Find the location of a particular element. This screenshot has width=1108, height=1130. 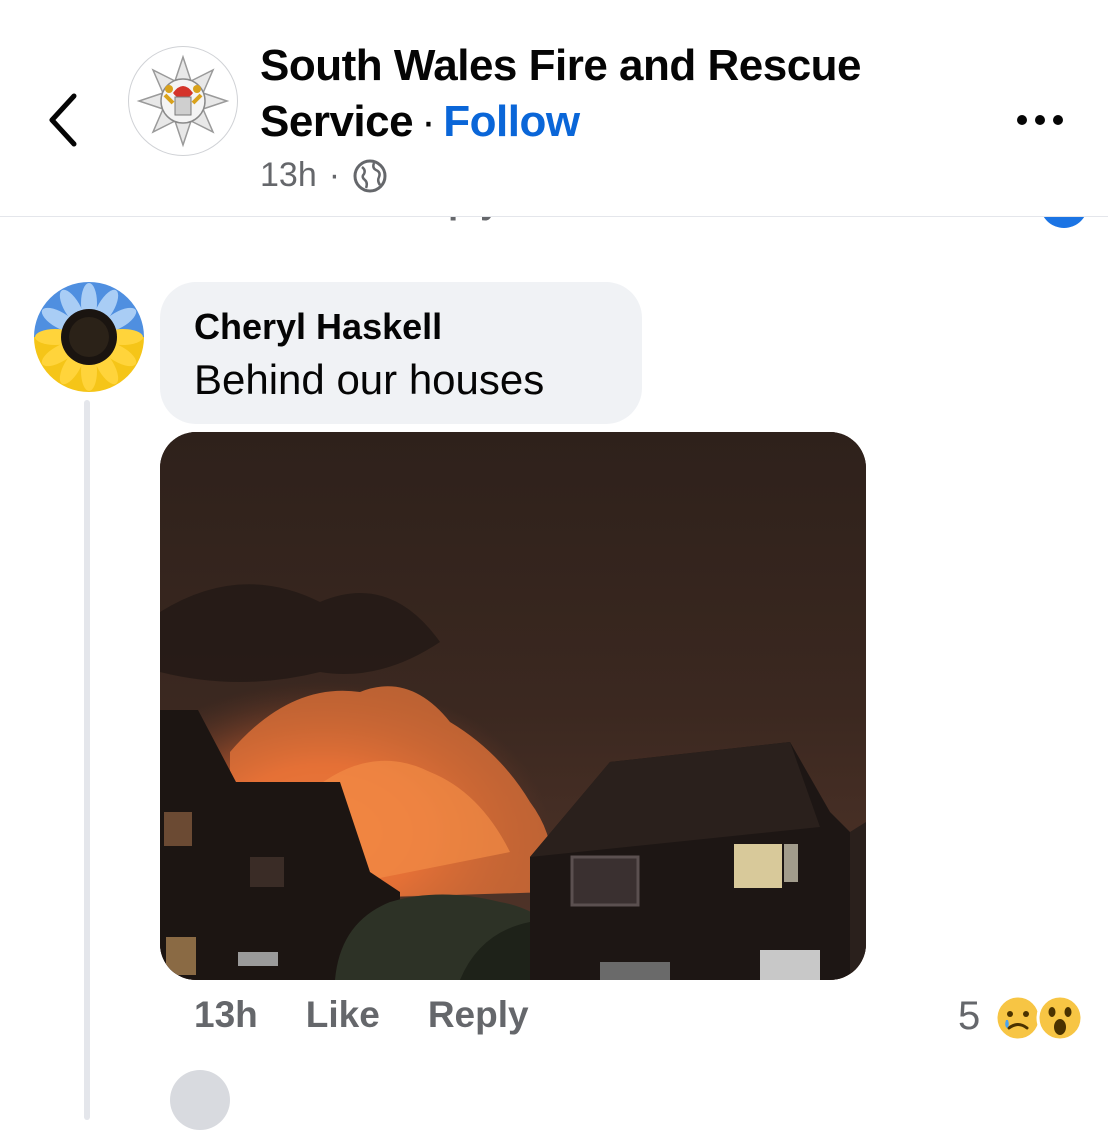

chevron-left-icon is located at coordinates (63, 120).